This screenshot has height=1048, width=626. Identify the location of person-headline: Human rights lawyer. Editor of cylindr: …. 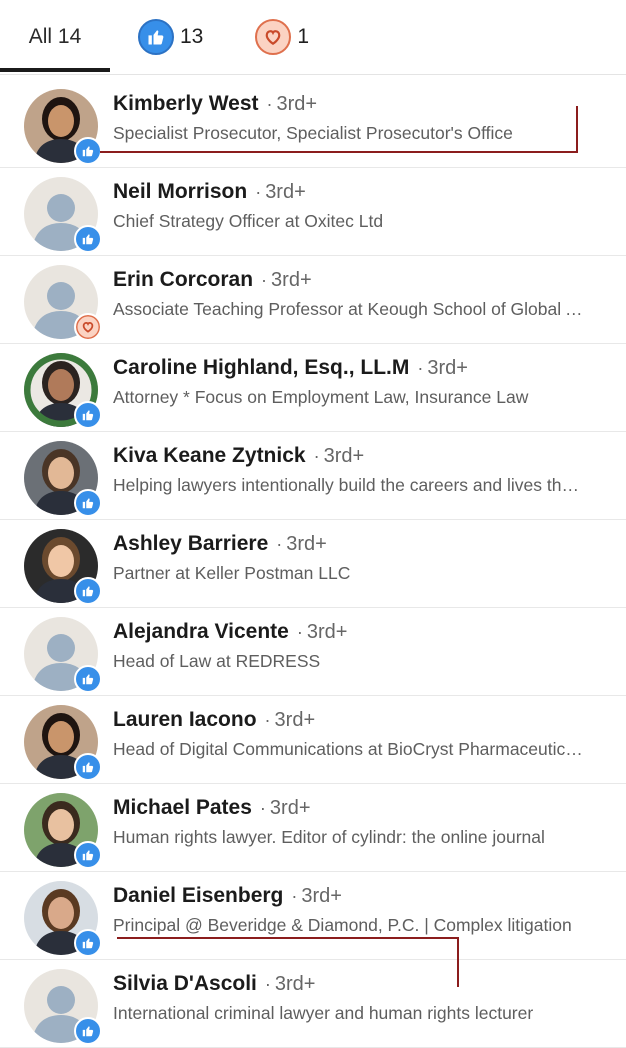
(329, 837).